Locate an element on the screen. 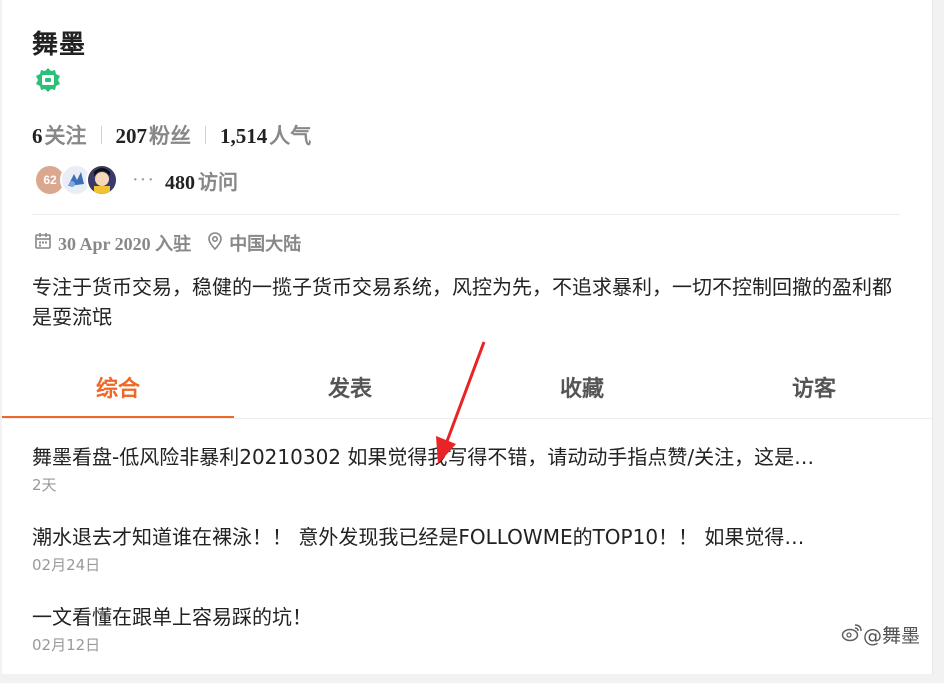 This screenshot has height=683, width=944. following-count: 6 is located at coordinates (37, 136).